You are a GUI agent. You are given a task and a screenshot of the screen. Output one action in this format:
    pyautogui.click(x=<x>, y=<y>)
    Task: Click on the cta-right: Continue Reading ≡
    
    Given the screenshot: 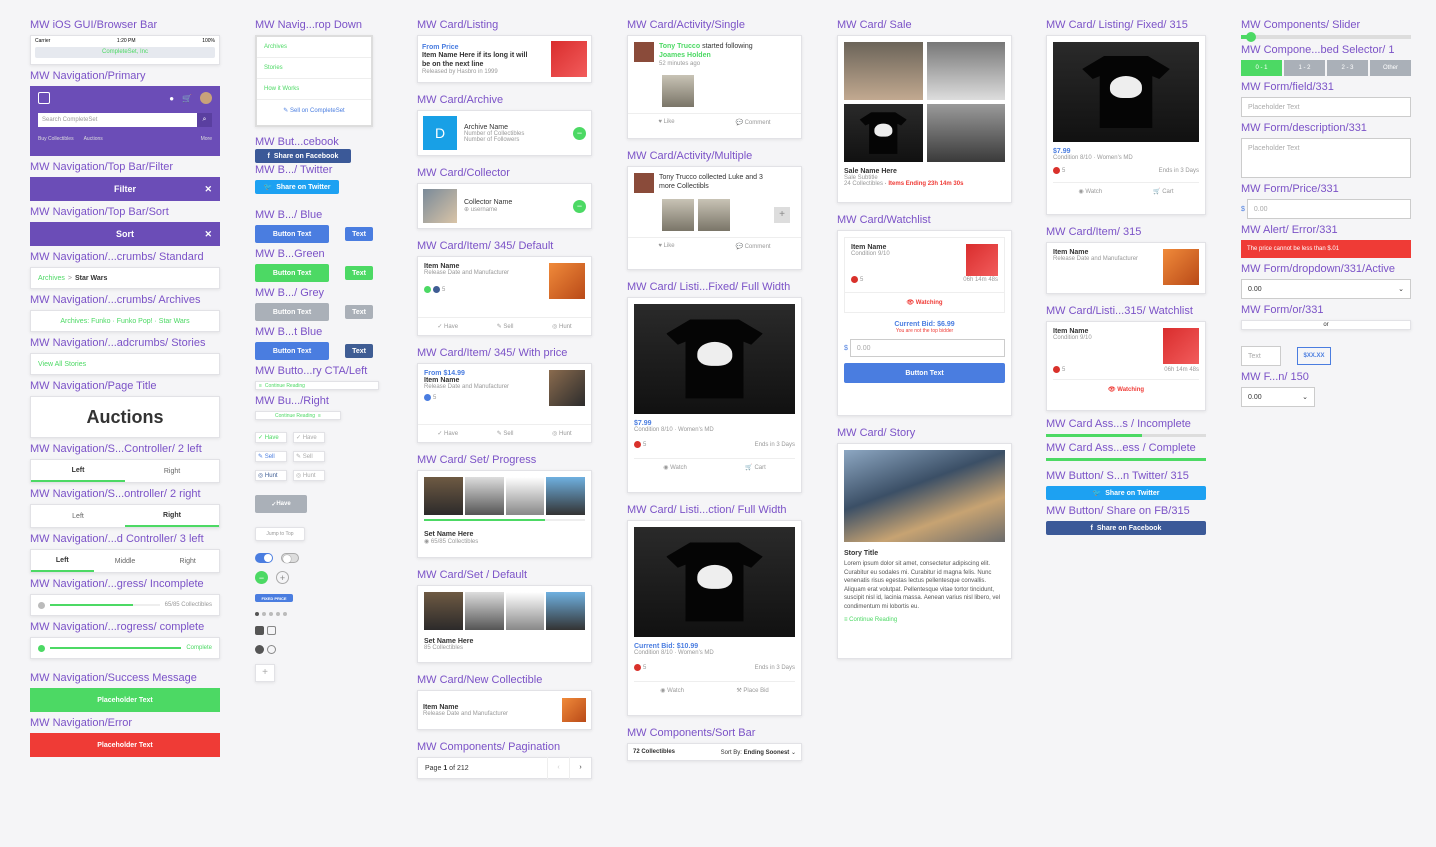 What is the action you would take?
    pyautogui.click(x=298, y=415)
    